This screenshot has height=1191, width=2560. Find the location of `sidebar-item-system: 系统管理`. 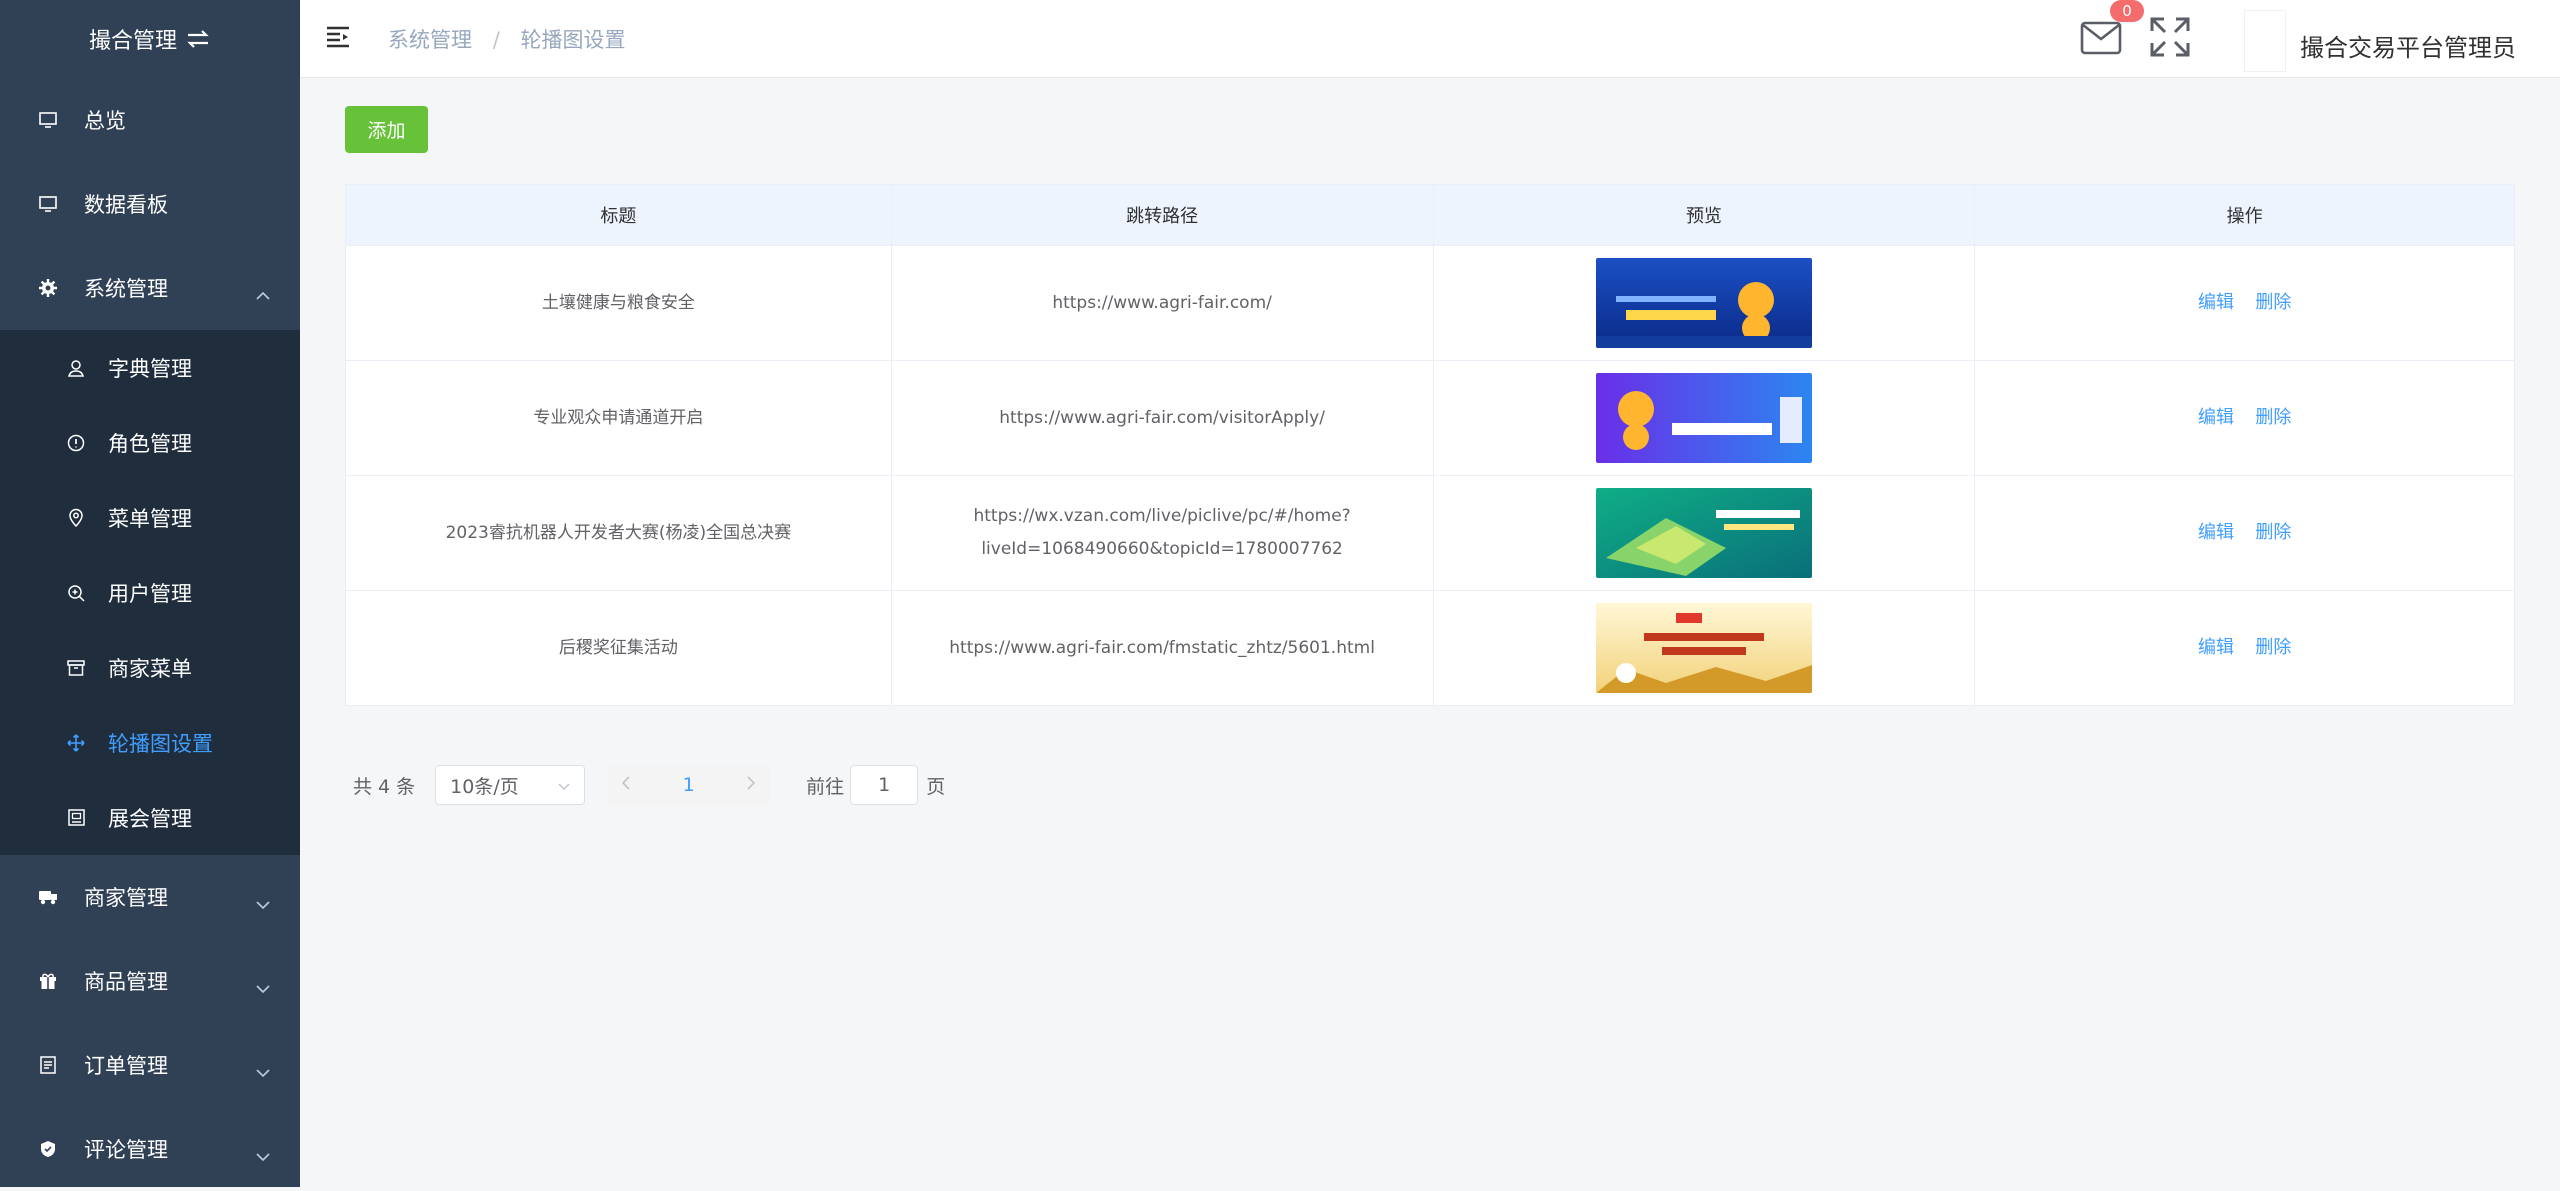

sidebar-item-system: 系统管理 is located at coordinates (150, 288).